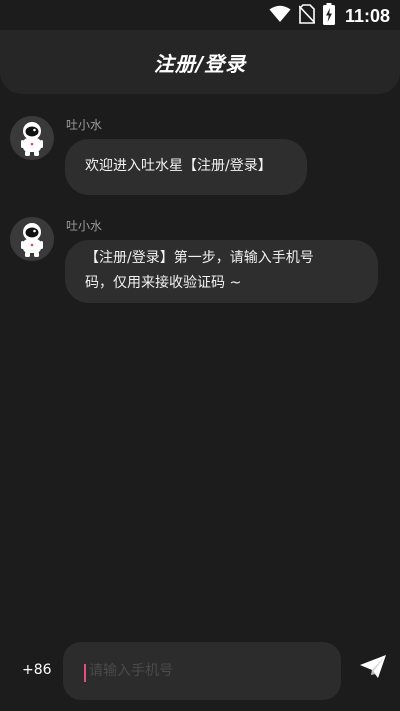 The height and width of the screenshot is (711, 400). Describe the element at coordinates (85, 673) in the screenshot. I see `text-caret` at that location.